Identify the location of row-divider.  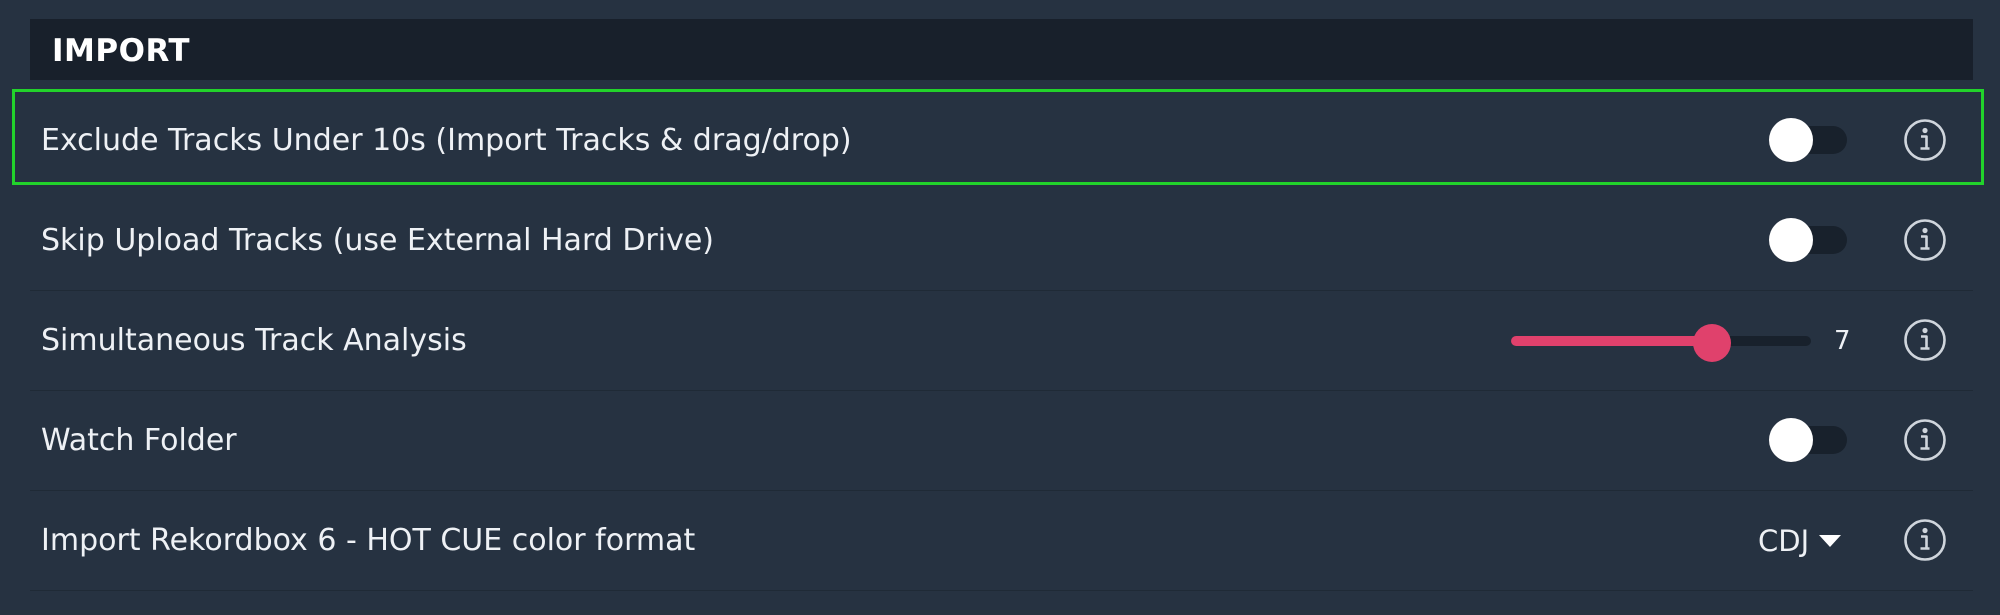
(1001, 590).